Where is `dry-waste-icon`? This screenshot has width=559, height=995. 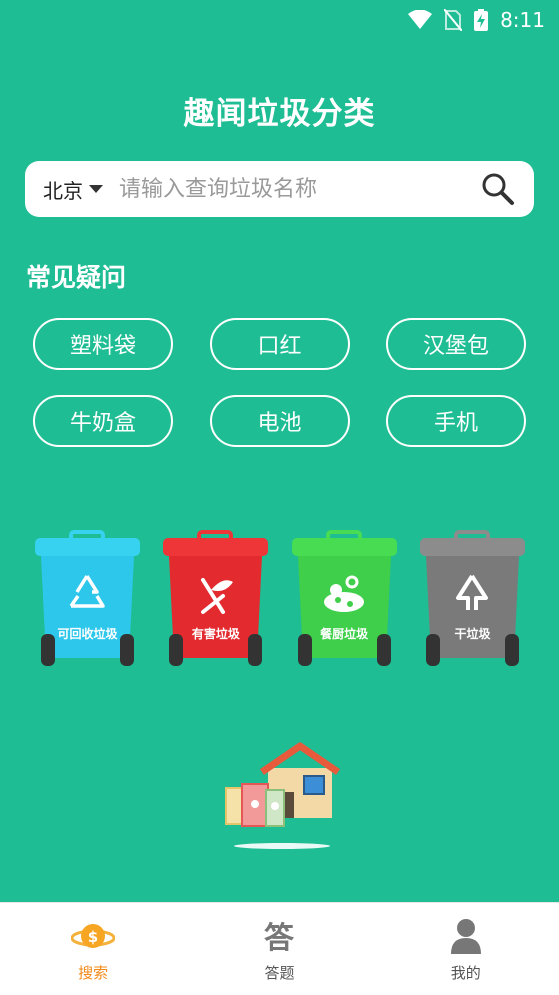
dry-waste-icon is located at coordinates (471, 592).